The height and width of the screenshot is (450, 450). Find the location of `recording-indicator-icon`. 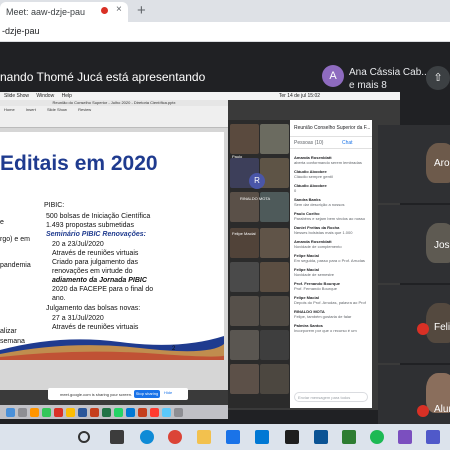

recording-indicator-icon is located at coordinates (104, 10).